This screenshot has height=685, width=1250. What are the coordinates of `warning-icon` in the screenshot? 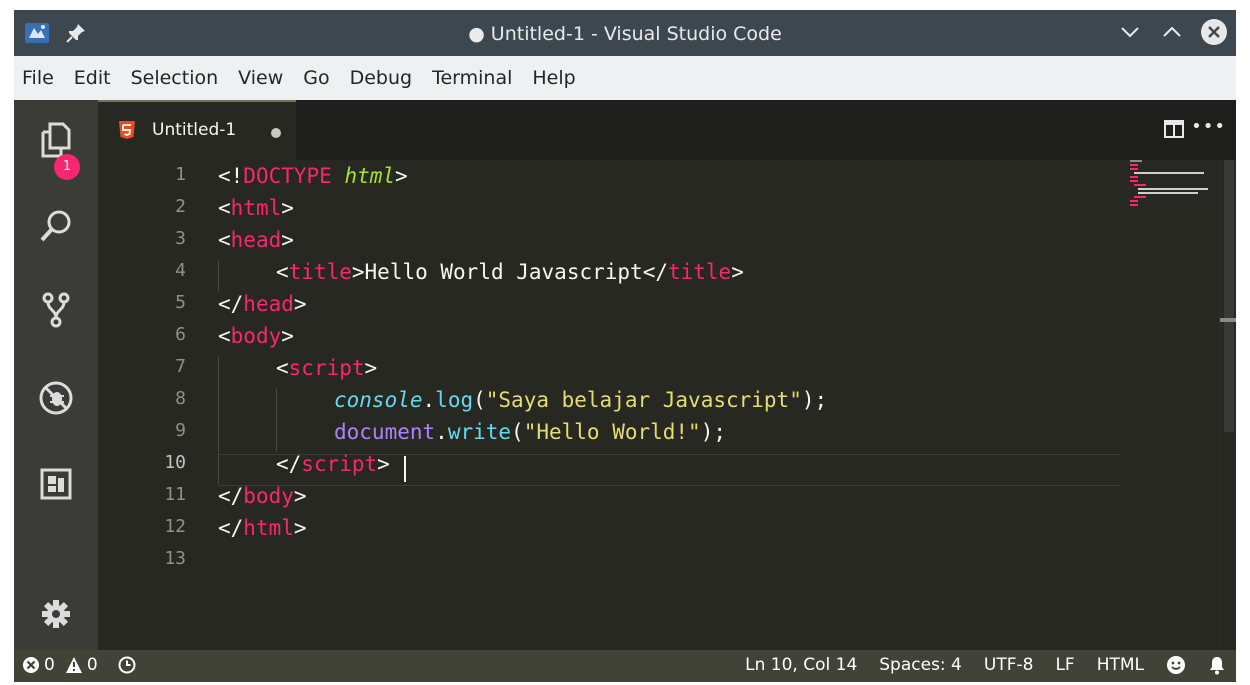 It's located at (73, 665).